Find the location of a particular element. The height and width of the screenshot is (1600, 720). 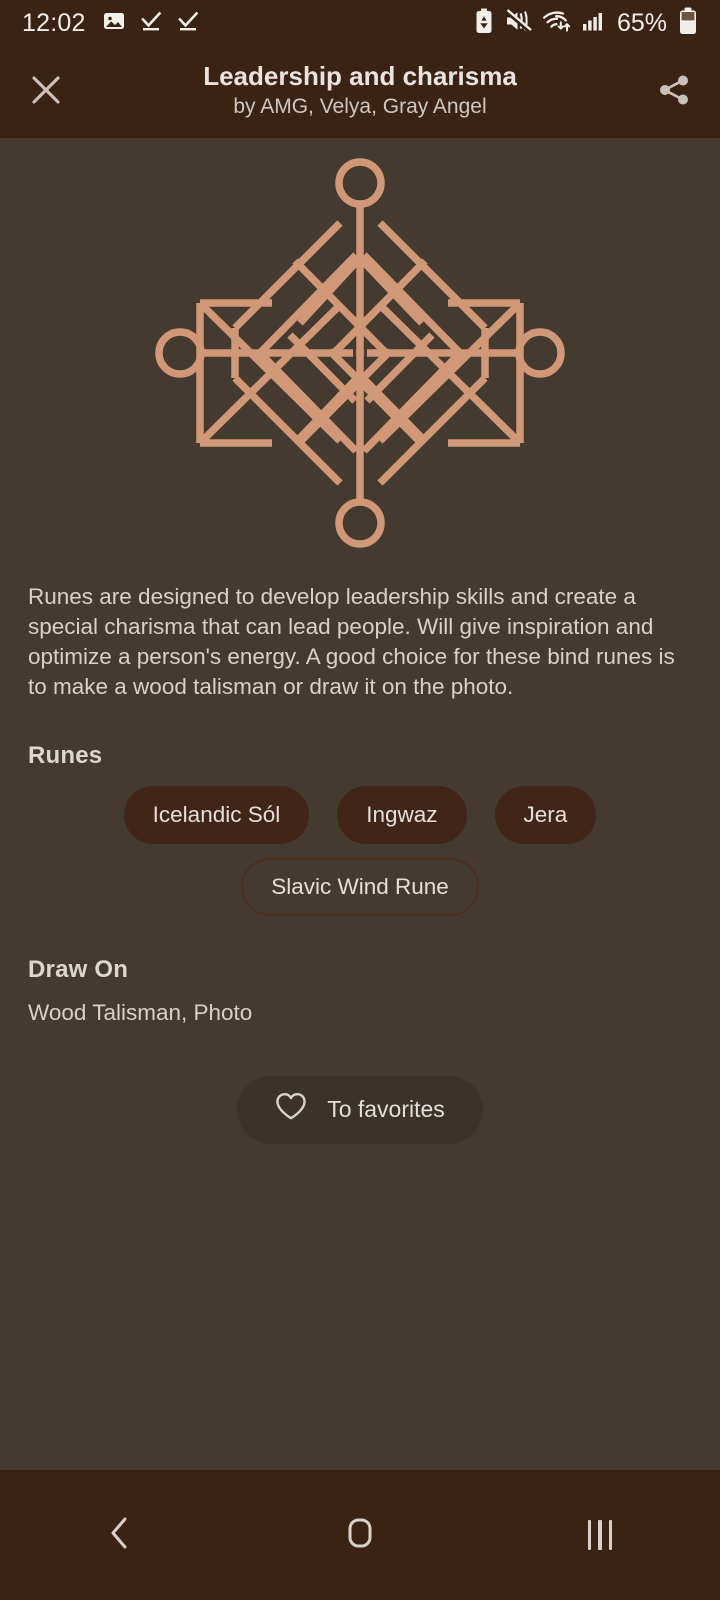

heart-outline-icon is located at coordinates (291, 1109).